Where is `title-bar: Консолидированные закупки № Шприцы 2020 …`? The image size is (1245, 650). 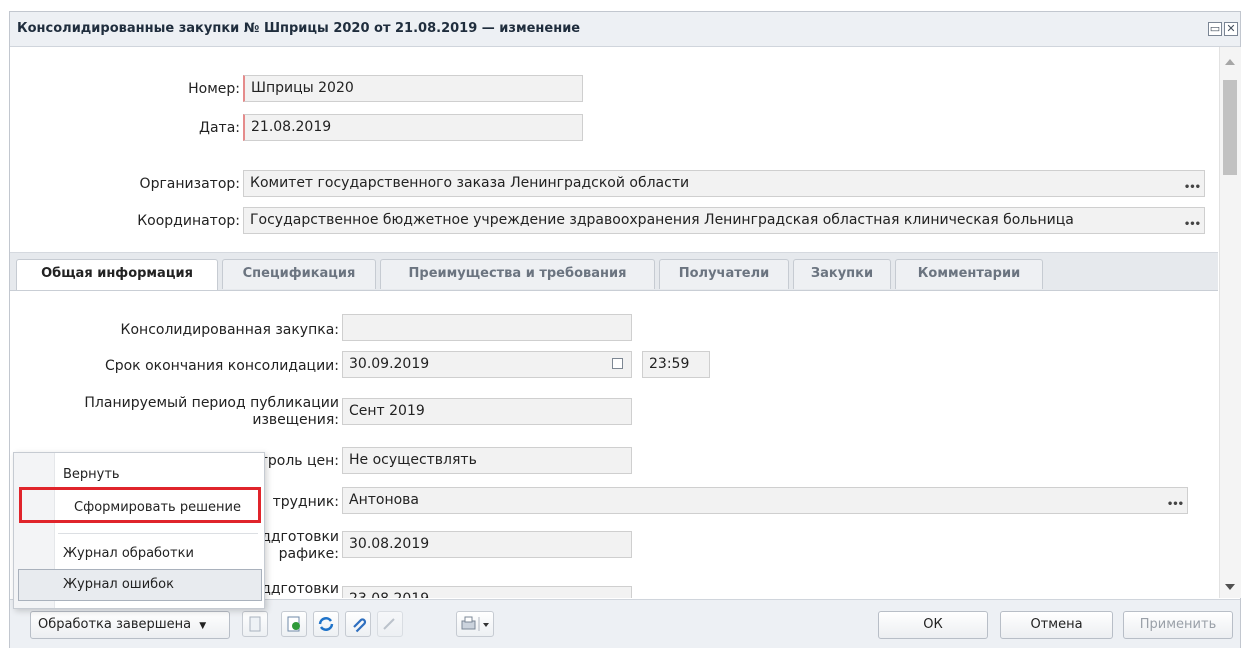 title-bar: Консолидированные закупки № Шприцы 2020 … is located at coordinates (625, 29).